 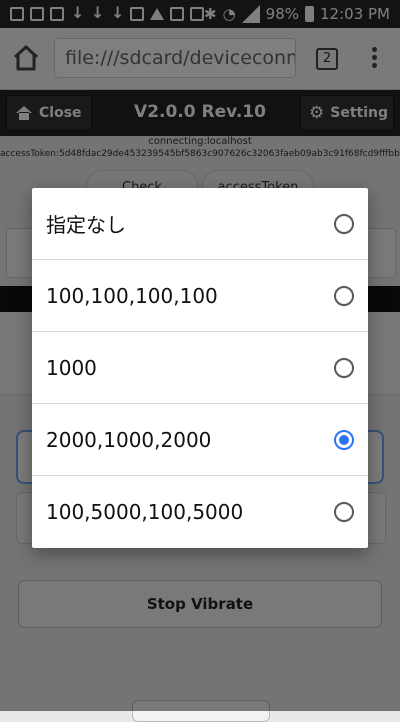 I want to click on option-100-100-100-100: 100,100,100,100, so click(x=200, y=296).